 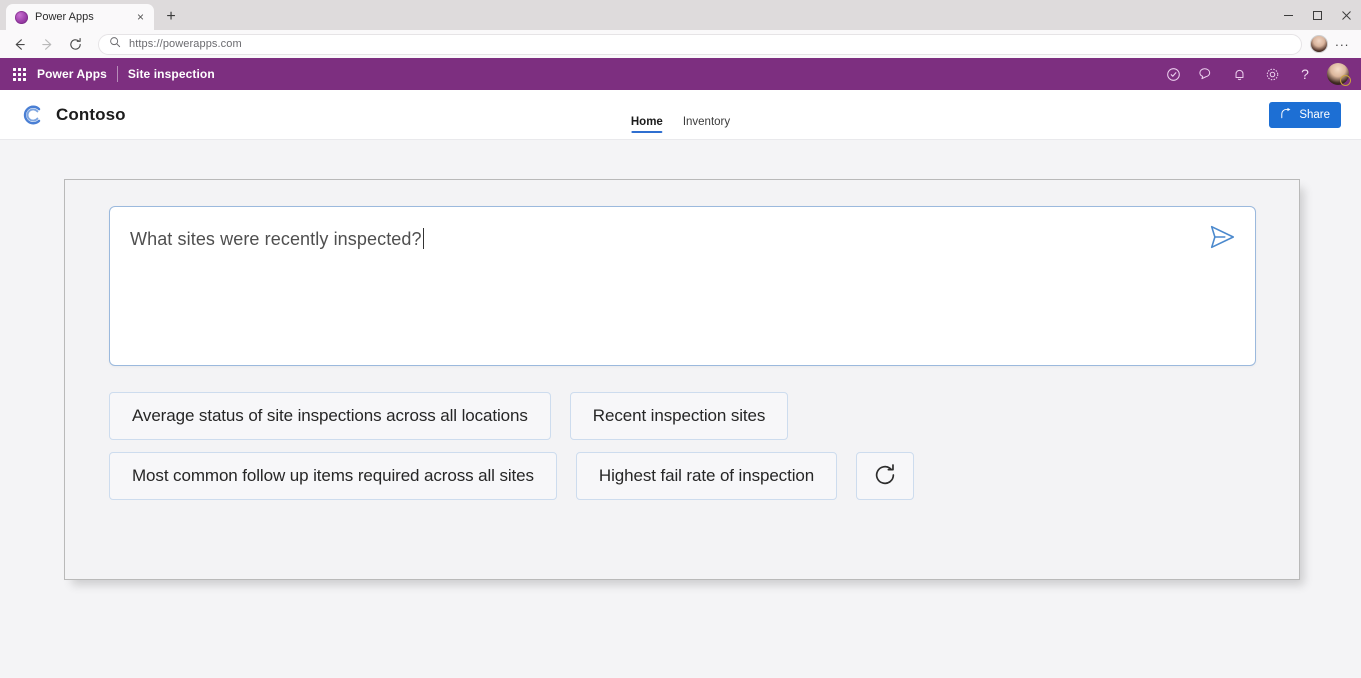 I want to click on suite-bar-actions: ?, so click(x=1256, y=74).